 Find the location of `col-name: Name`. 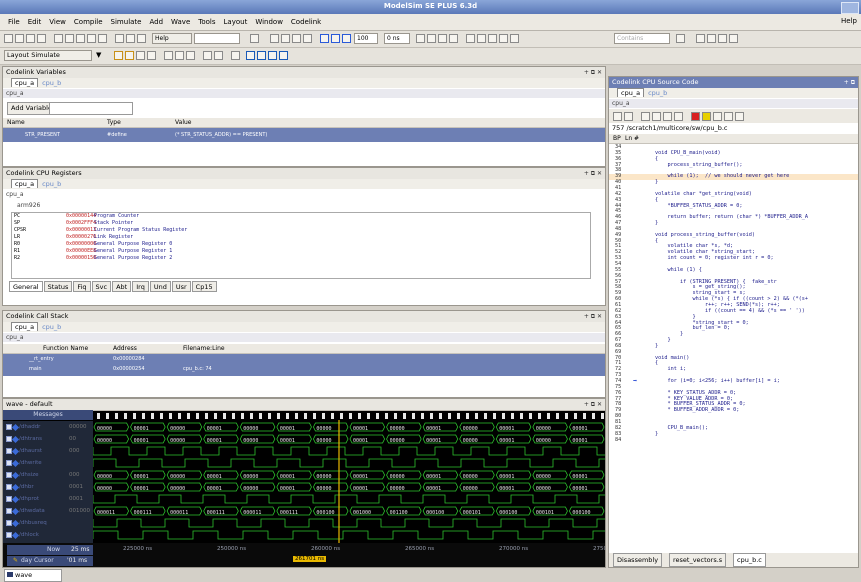

col-name: Name is located at coordinates (16, 122).